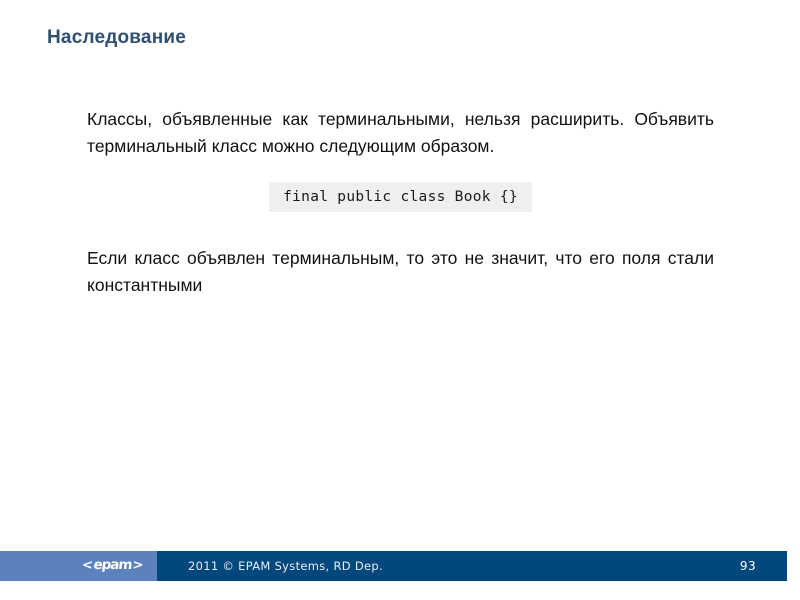 The width and height of the screenshot is (800, 600). I want to click on page-number: 93, so click(747, 566).